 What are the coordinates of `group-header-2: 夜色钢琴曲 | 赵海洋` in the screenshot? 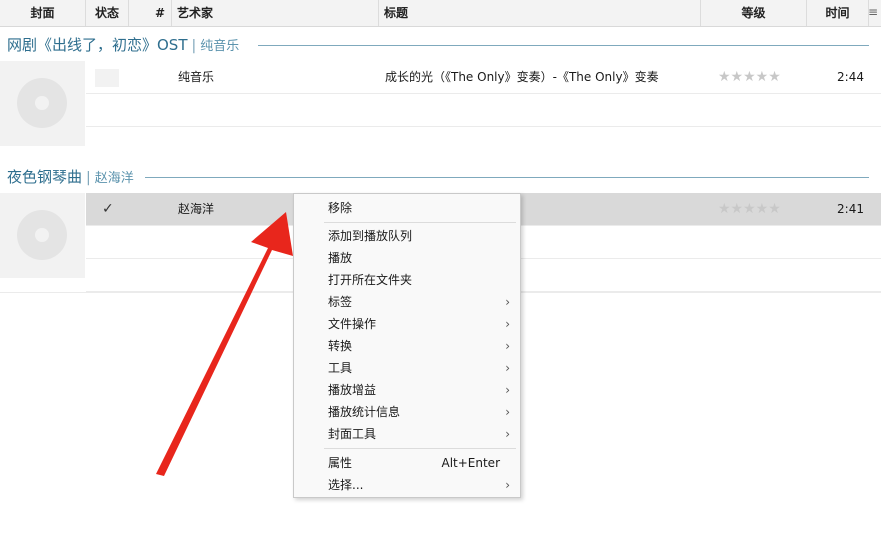 It's located at (70, 177).